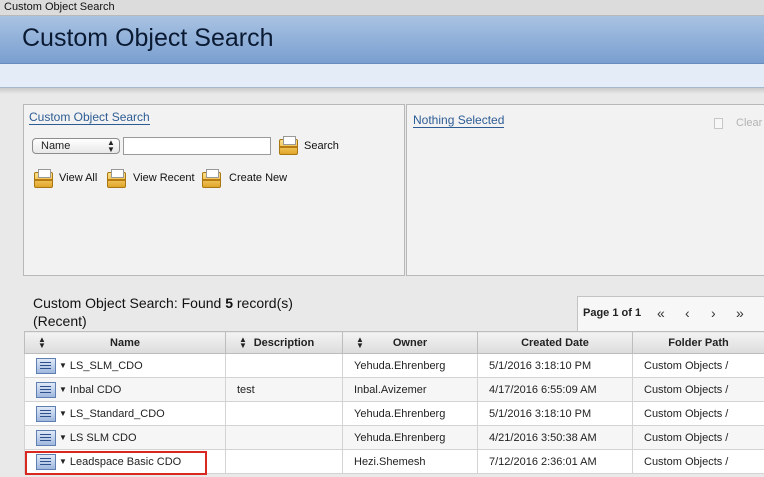 The width and height of the screenshot is (764, 477). Describe the element at coordinates (390, 389) in the screenshot. I see `cell-text: Inbal.Avizemer` at that location.